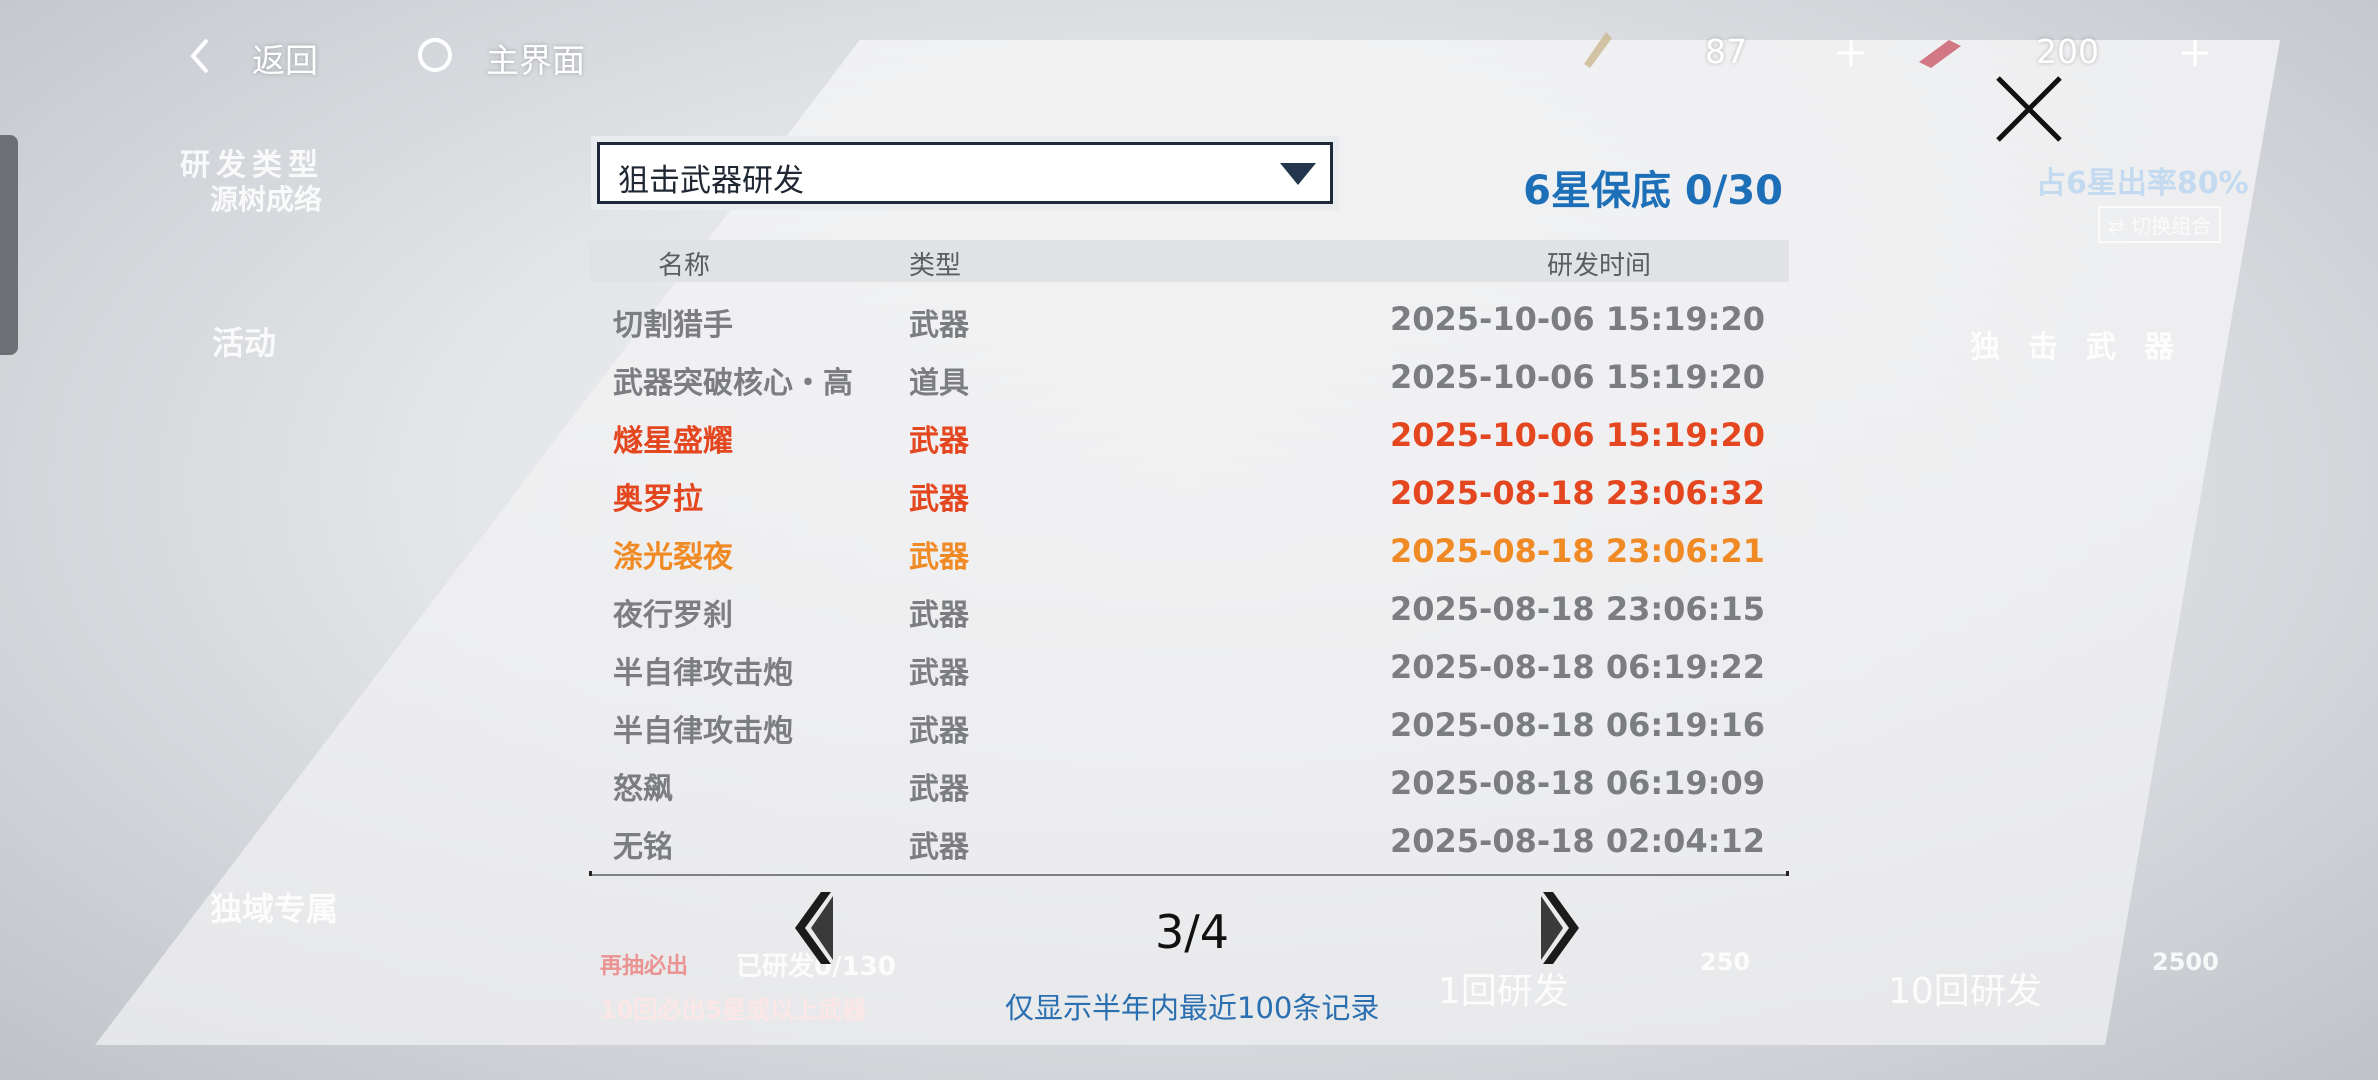  What do you see at coordinates (1189, 435) in the screenshot?
I see `table-row: 燧星盛耀 武器 2025-10-06 15:19:20` at bounding box center [1189, 435].